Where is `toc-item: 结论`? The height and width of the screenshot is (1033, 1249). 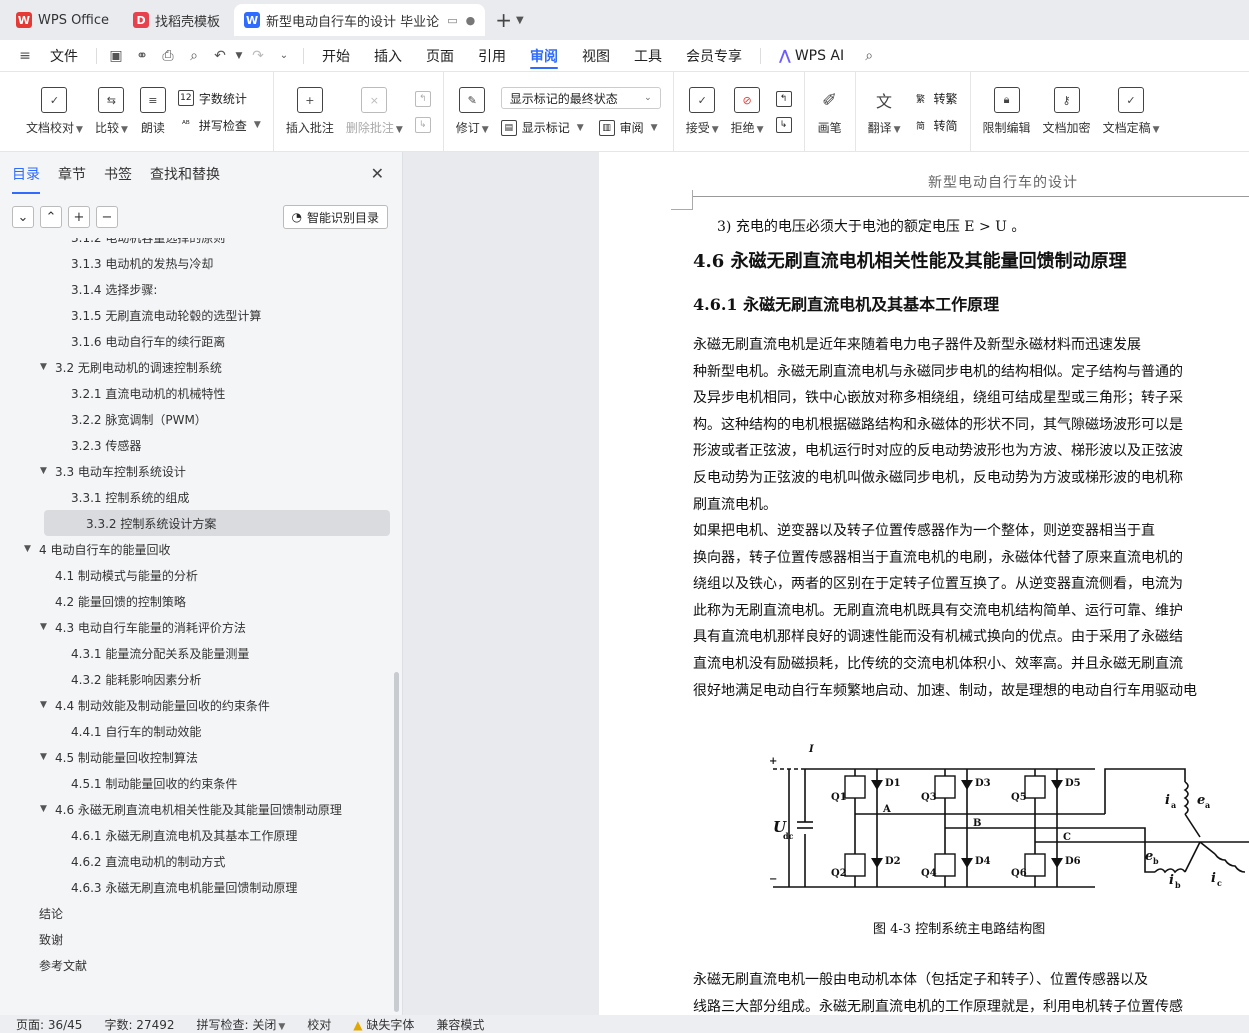 toc-item: 结论 is located at coordinates (197, 913).